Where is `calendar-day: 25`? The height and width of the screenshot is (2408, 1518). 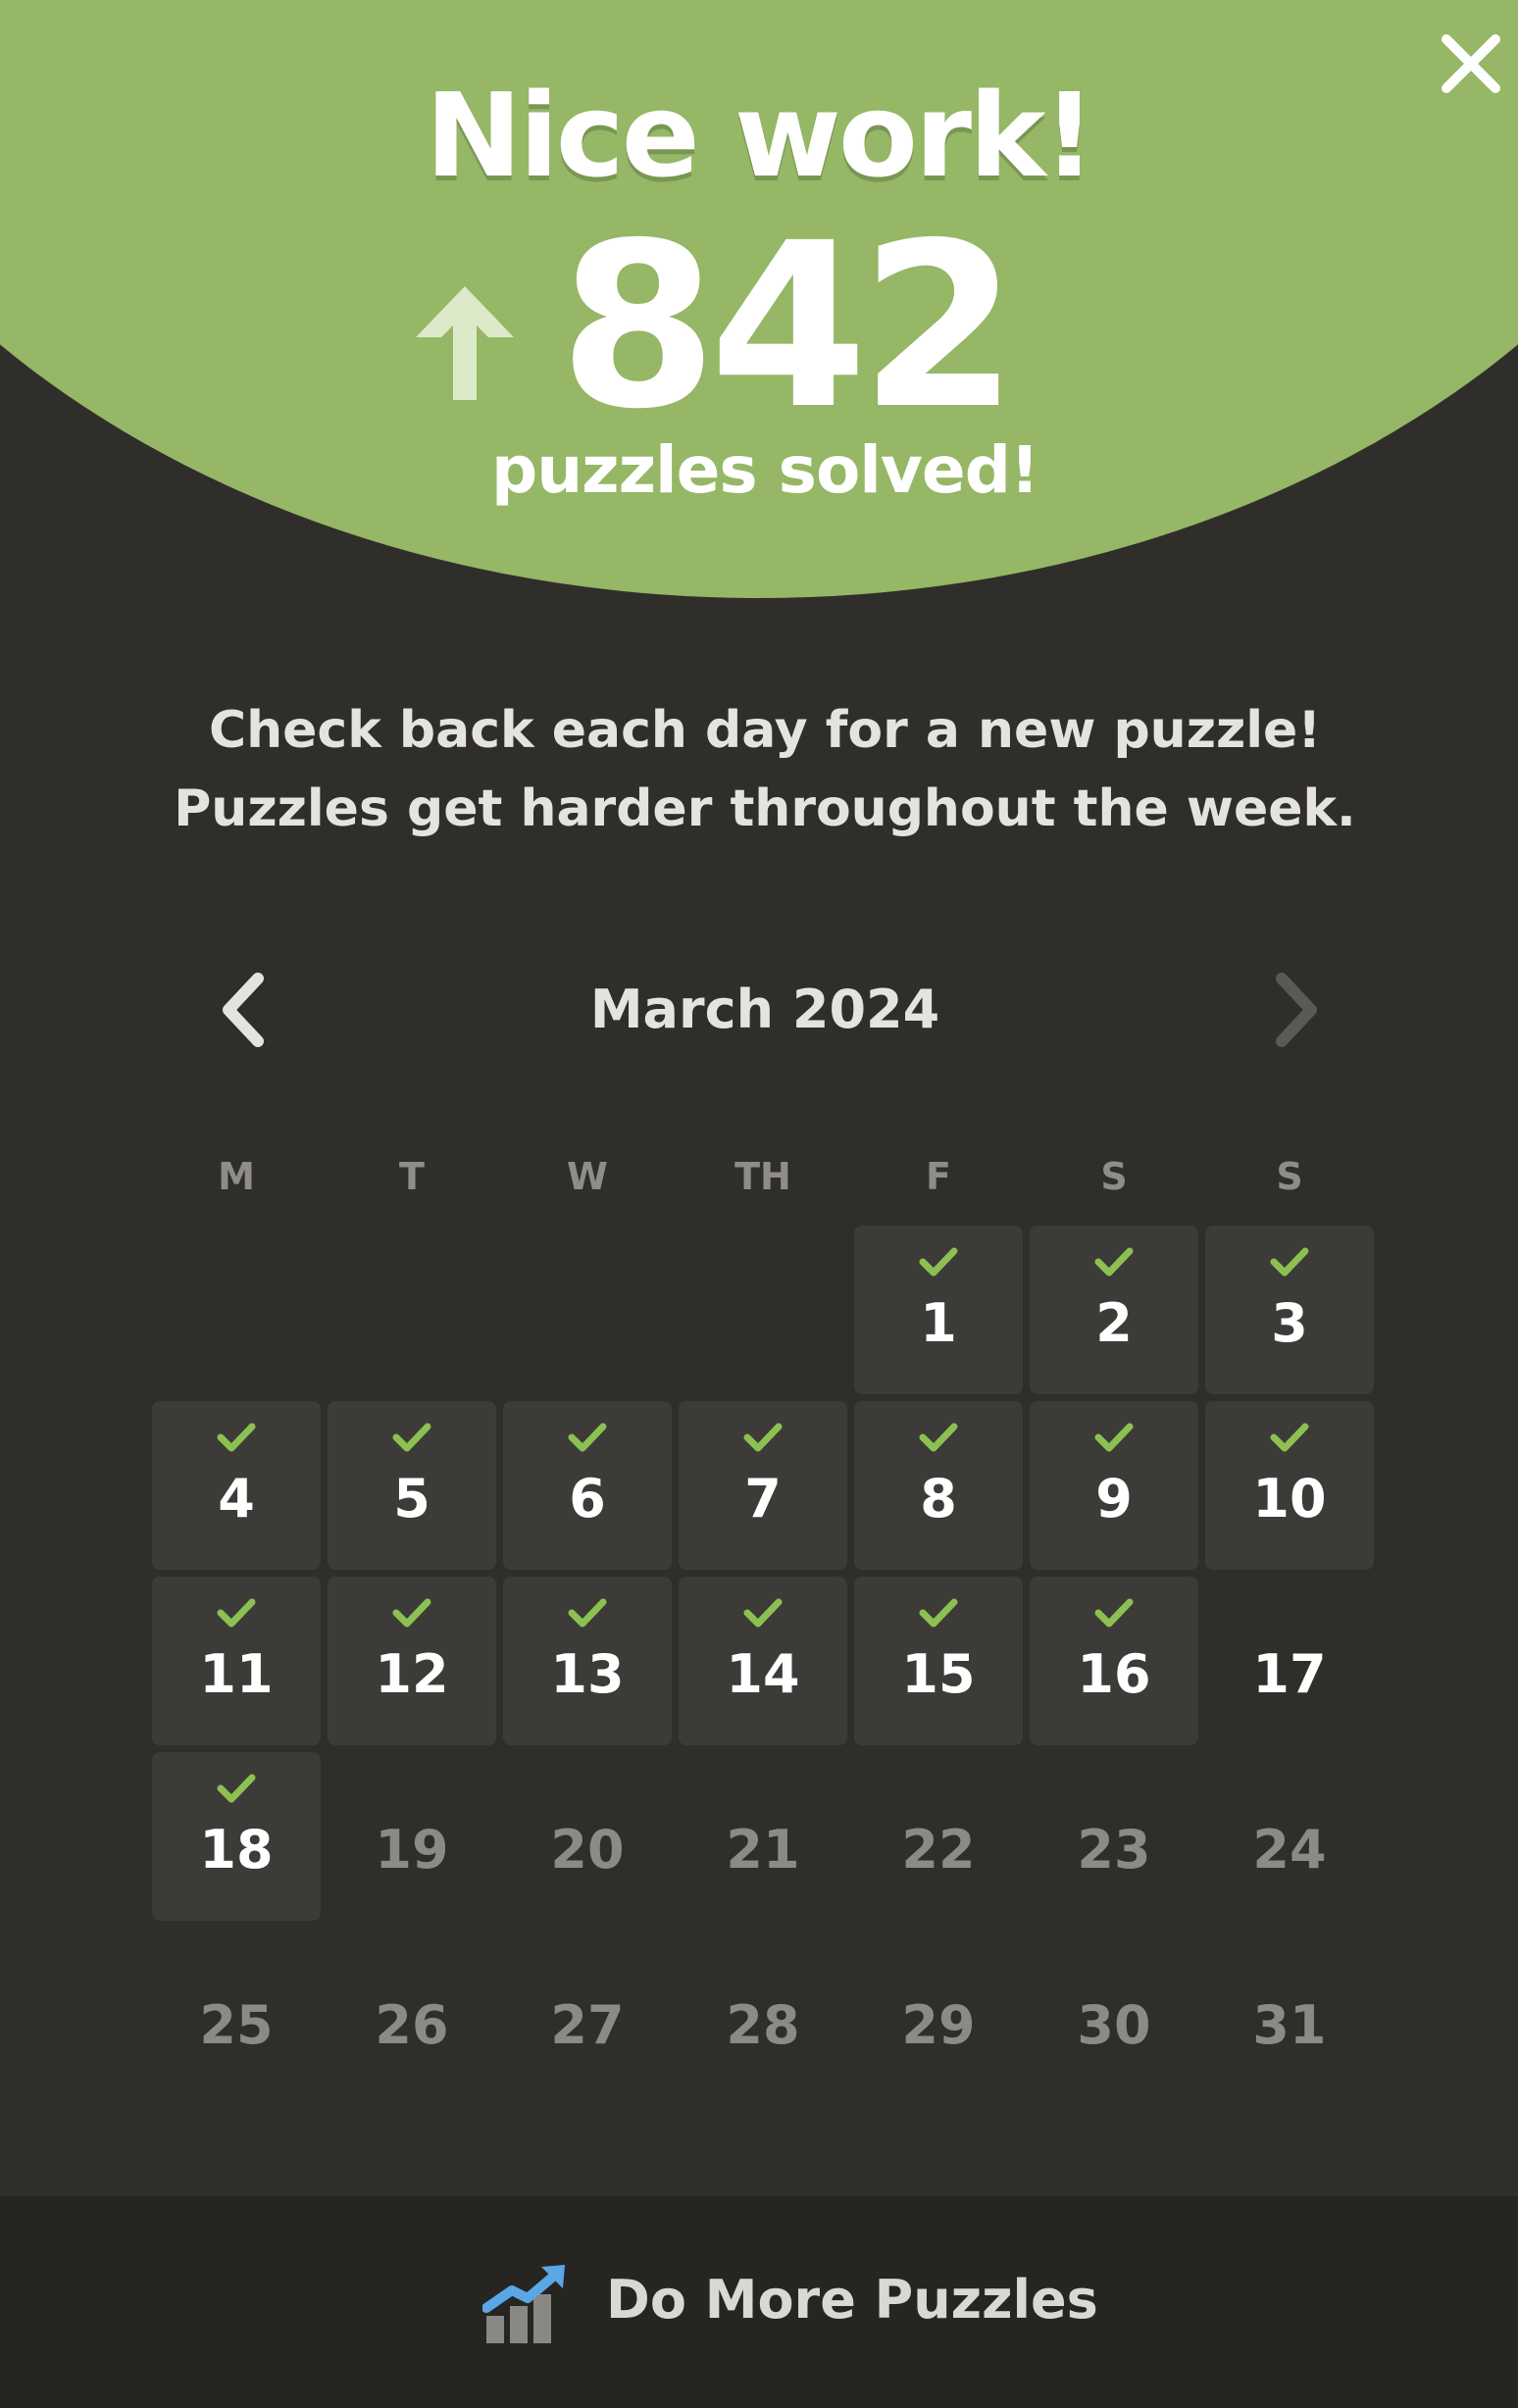 calendar-day: 25 is located at coordinates (236, 2012).